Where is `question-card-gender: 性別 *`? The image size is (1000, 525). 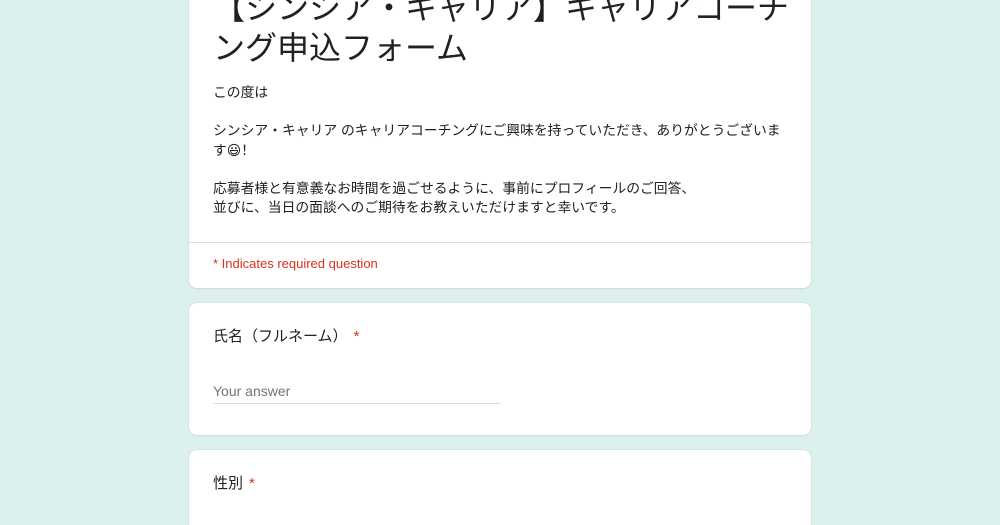 question-card-gender: 性別 * is located at coordinates (500, 487).